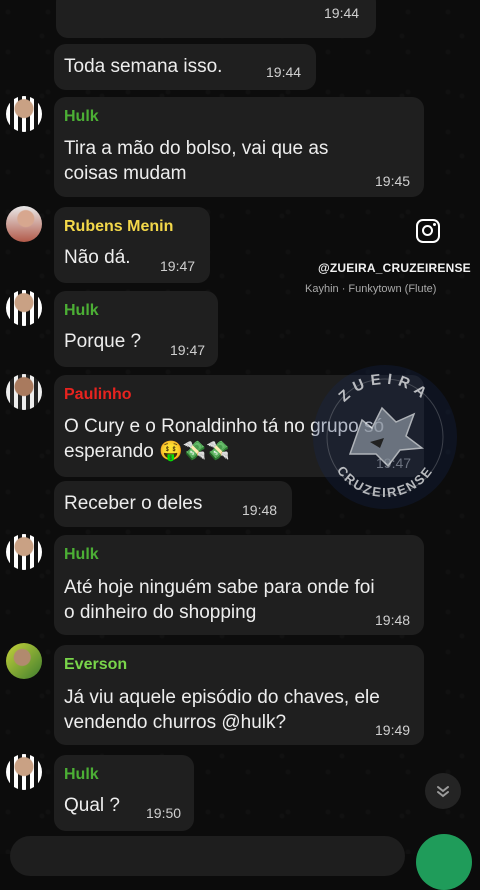 The width and height of the screenshot is (480, 890). Describe the element at coordinates (24, 392) in the screenshot. I see `avatar-paulinho` at that location.